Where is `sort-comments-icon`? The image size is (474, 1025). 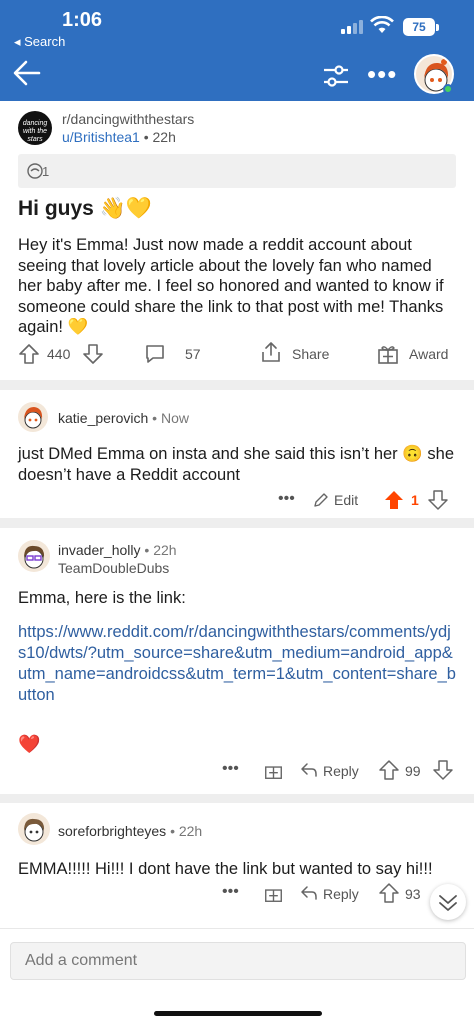 sort-comments-icon is located at coordinates (336, 76).